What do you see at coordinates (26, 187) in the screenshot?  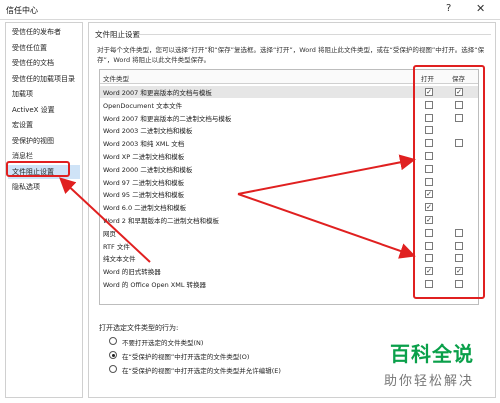 I see `sidebar-item: 隐私选项` at bounding box center [26, 187].